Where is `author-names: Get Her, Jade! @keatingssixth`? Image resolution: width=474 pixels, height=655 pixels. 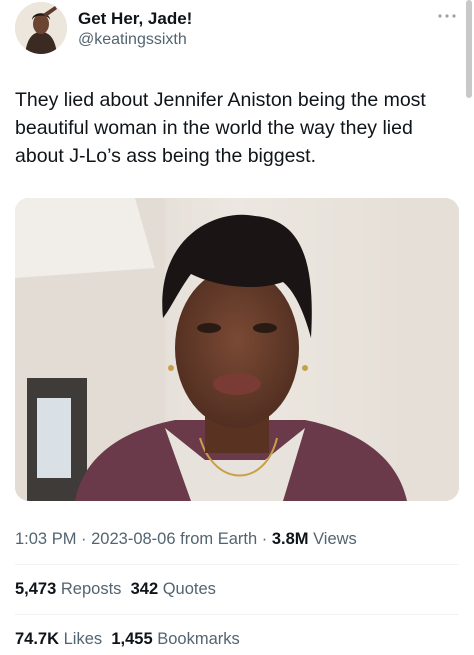
author-names: Get Her, Jade! @keatingssixth is located at coordinates (135, 29).